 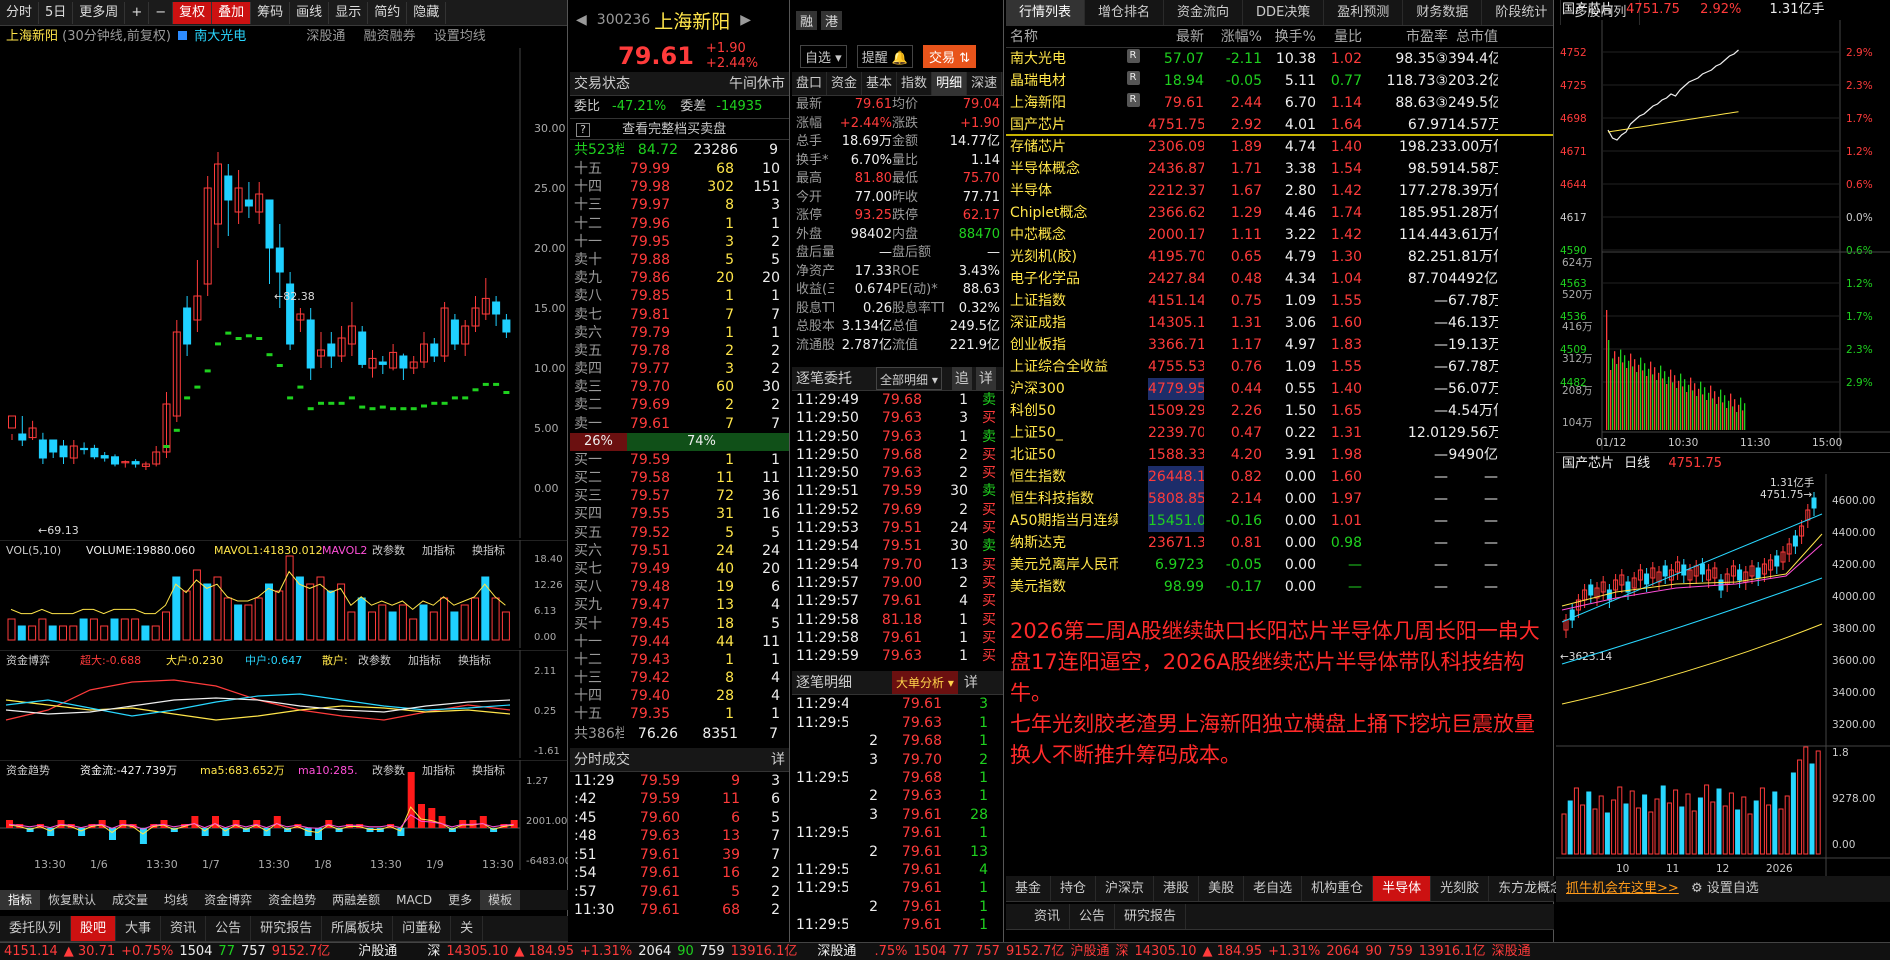 I want to click on list-header-cell, so click(x=1133, y=36).